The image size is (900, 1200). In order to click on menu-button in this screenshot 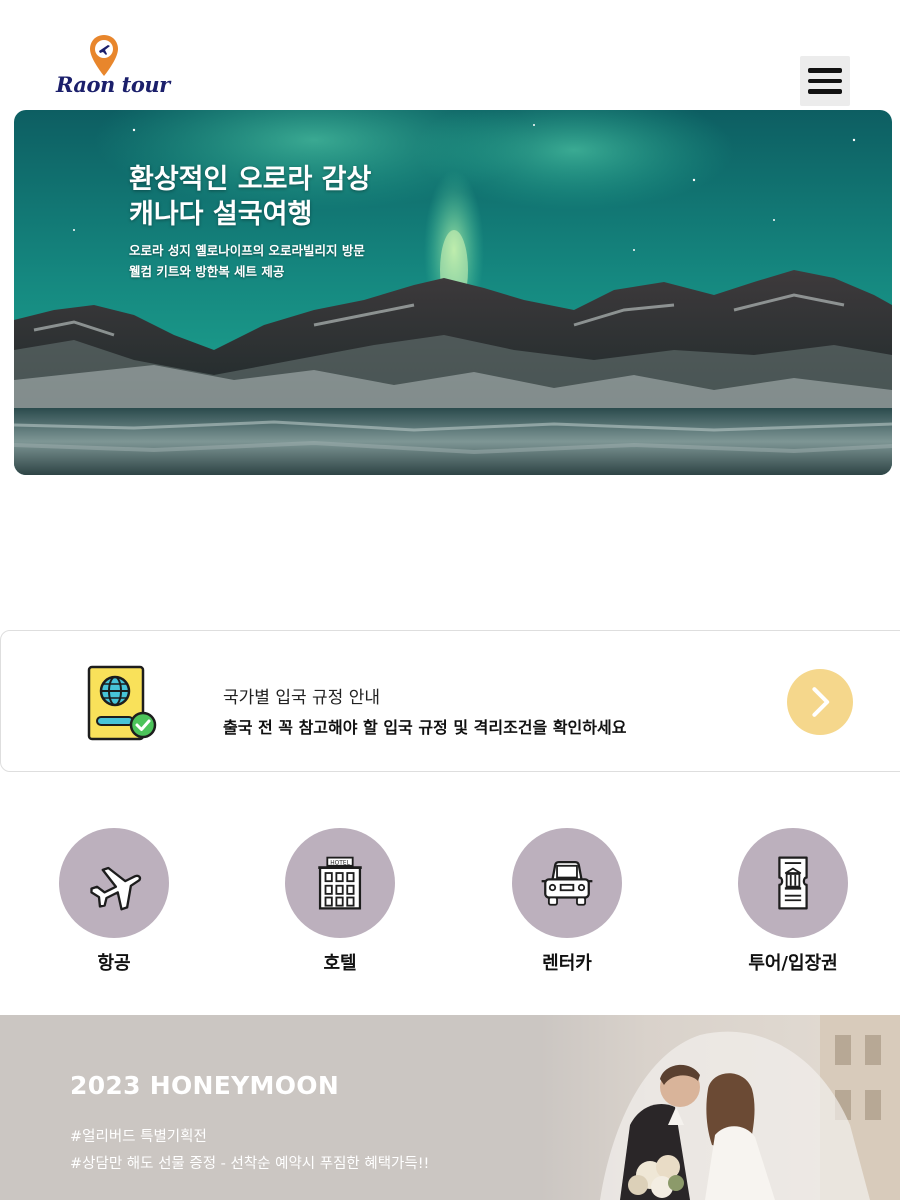, I will do `click(825, 81)`.